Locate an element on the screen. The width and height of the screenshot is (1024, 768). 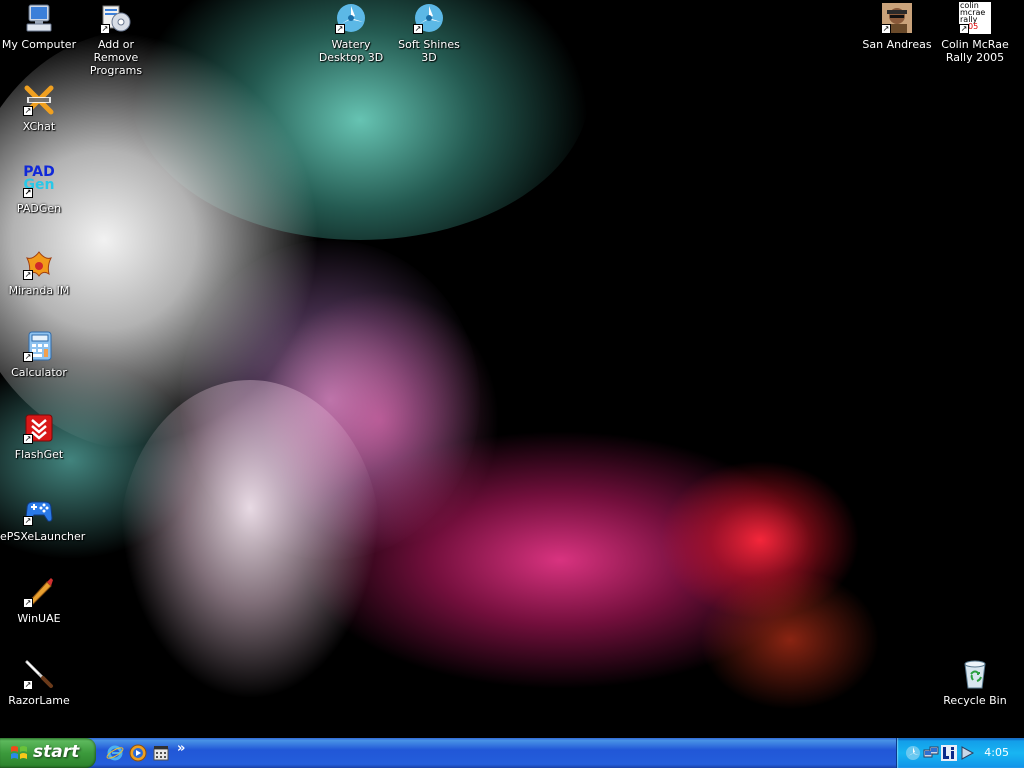
desktop-icon-label: PADGen is located at coordinates (39, 208).